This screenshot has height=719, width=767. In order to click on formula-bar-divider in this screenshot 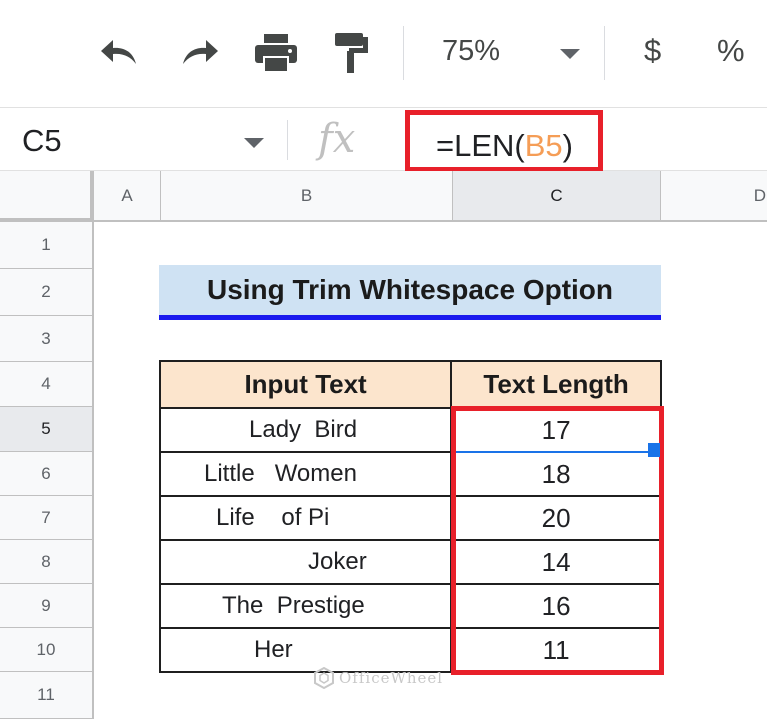, I will do `click(287, 140)`.